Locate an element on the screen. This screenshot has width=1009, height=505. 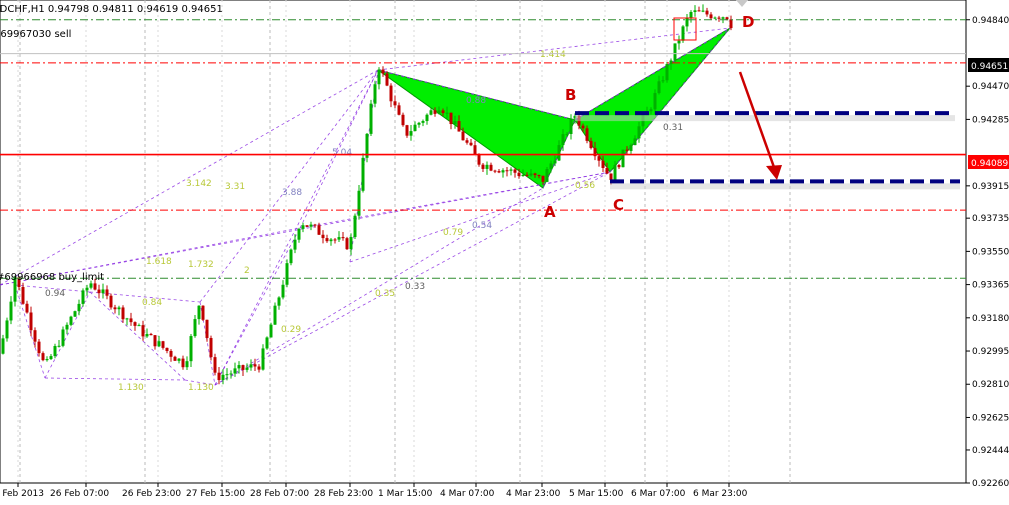
current-price: 0.94651 is located at coordinates (989, 67).